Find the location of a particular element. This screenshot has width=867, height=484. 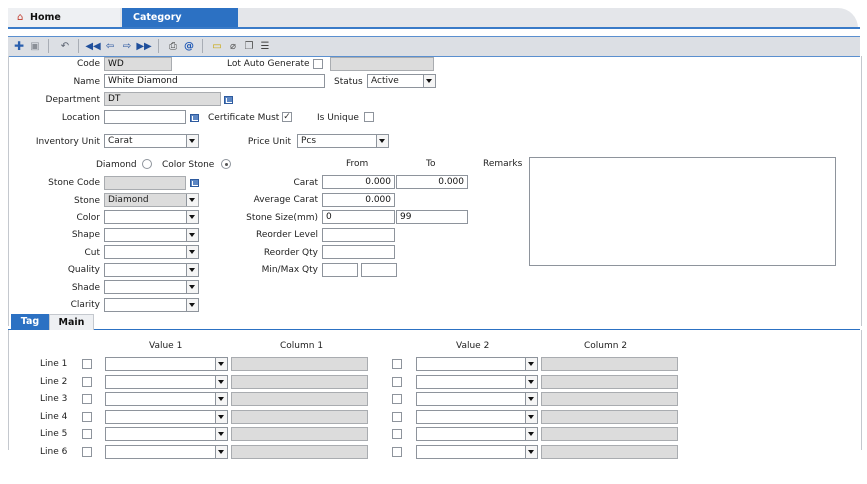

add-icon: ✚ is located at coordinates (19, 46).